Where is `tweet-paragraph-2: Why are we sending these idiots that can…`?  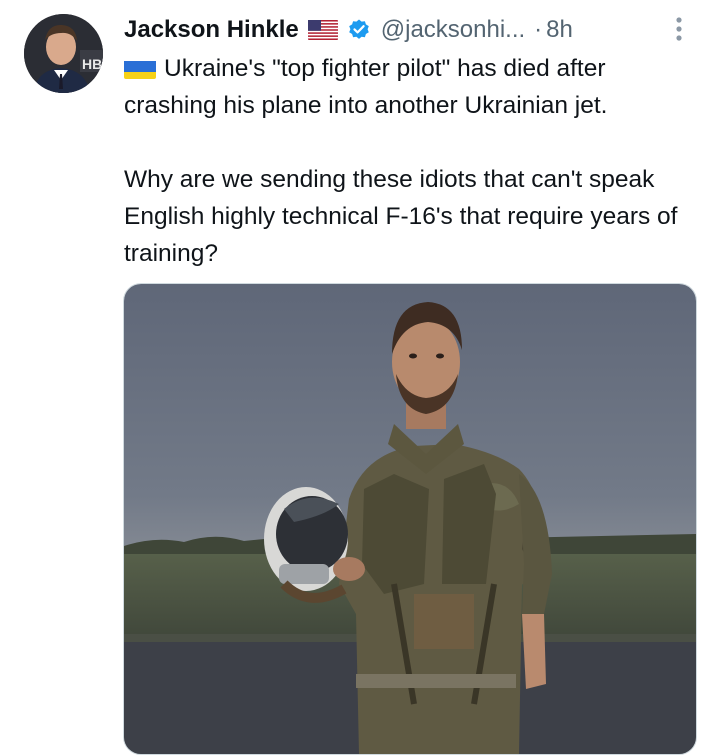 tweet-paragraph-2: Why are we sending these idiots that can… is located at coordinates (401, 216).